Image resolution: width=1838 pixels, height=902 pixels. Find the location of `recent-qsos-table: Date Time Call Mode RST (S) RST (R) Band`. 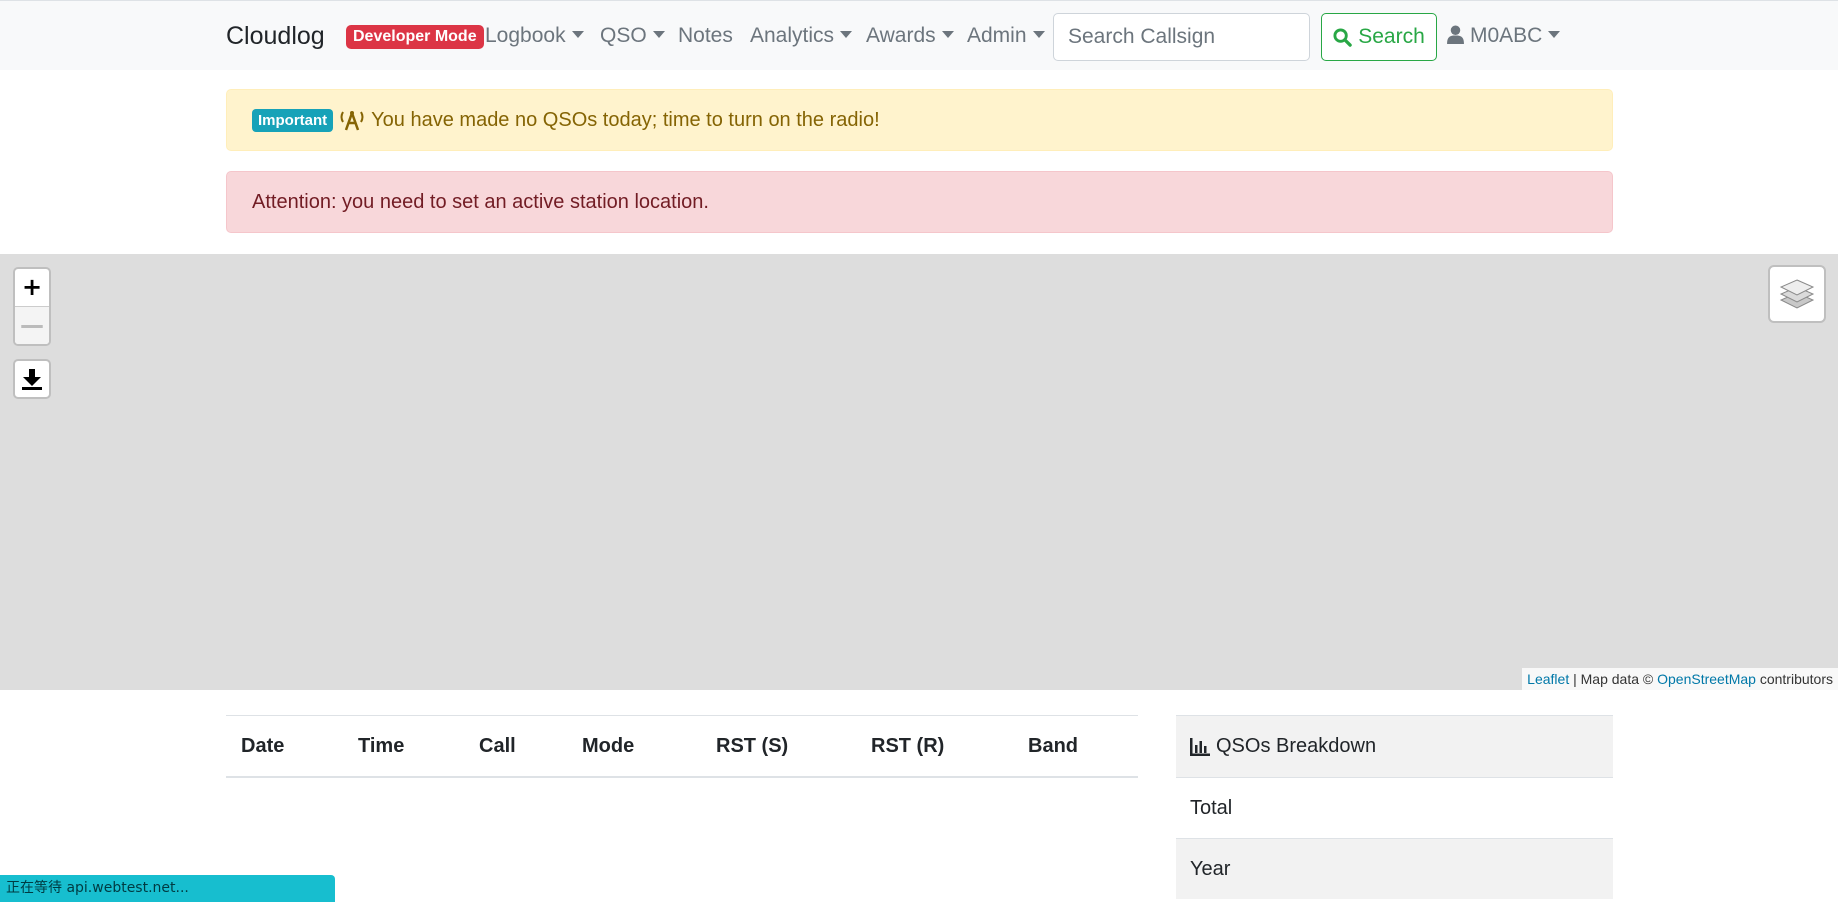

recent-qsos-table: Date Time Call Mode RST (S) RST (R) Band is located at coordinates (682, 746).